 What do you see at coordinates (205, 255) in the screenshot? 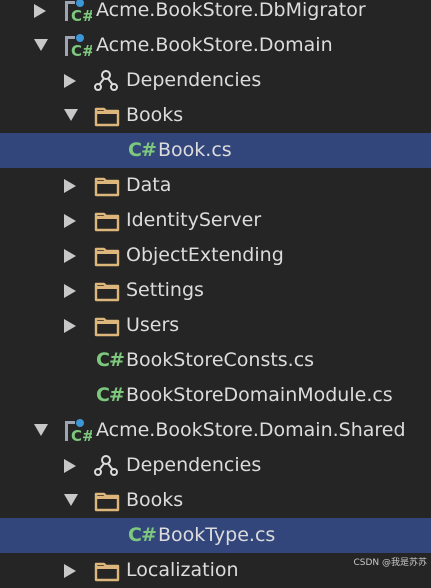
I see `tree-row-label: ObjectExtending` at bounding box center [205, 255].